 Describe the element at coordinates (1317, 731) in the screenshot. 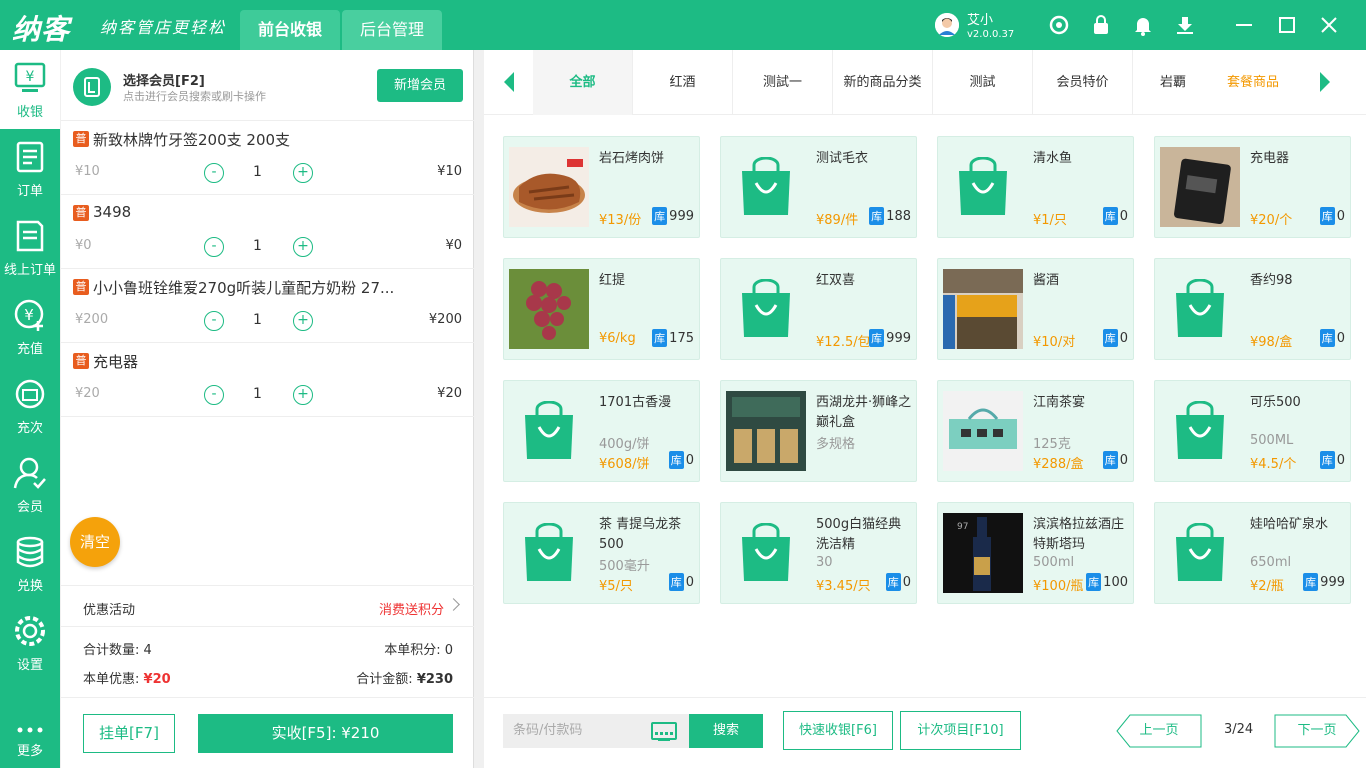

I see `next-page-button: 下一页` at that location.